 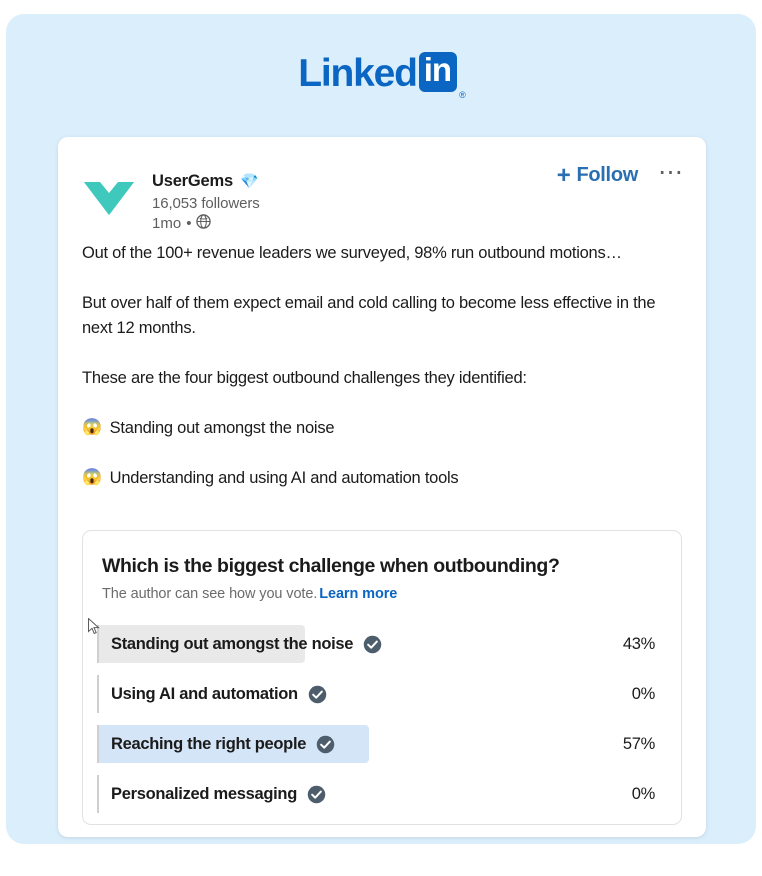 I want to click on author-info: UserGems 💎 16,053 followers 1mo •, so click(x=206, y=201).